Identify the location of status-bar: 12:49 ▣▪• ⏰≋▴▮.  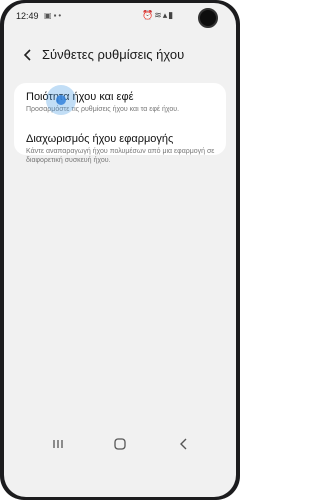
(120, 16).